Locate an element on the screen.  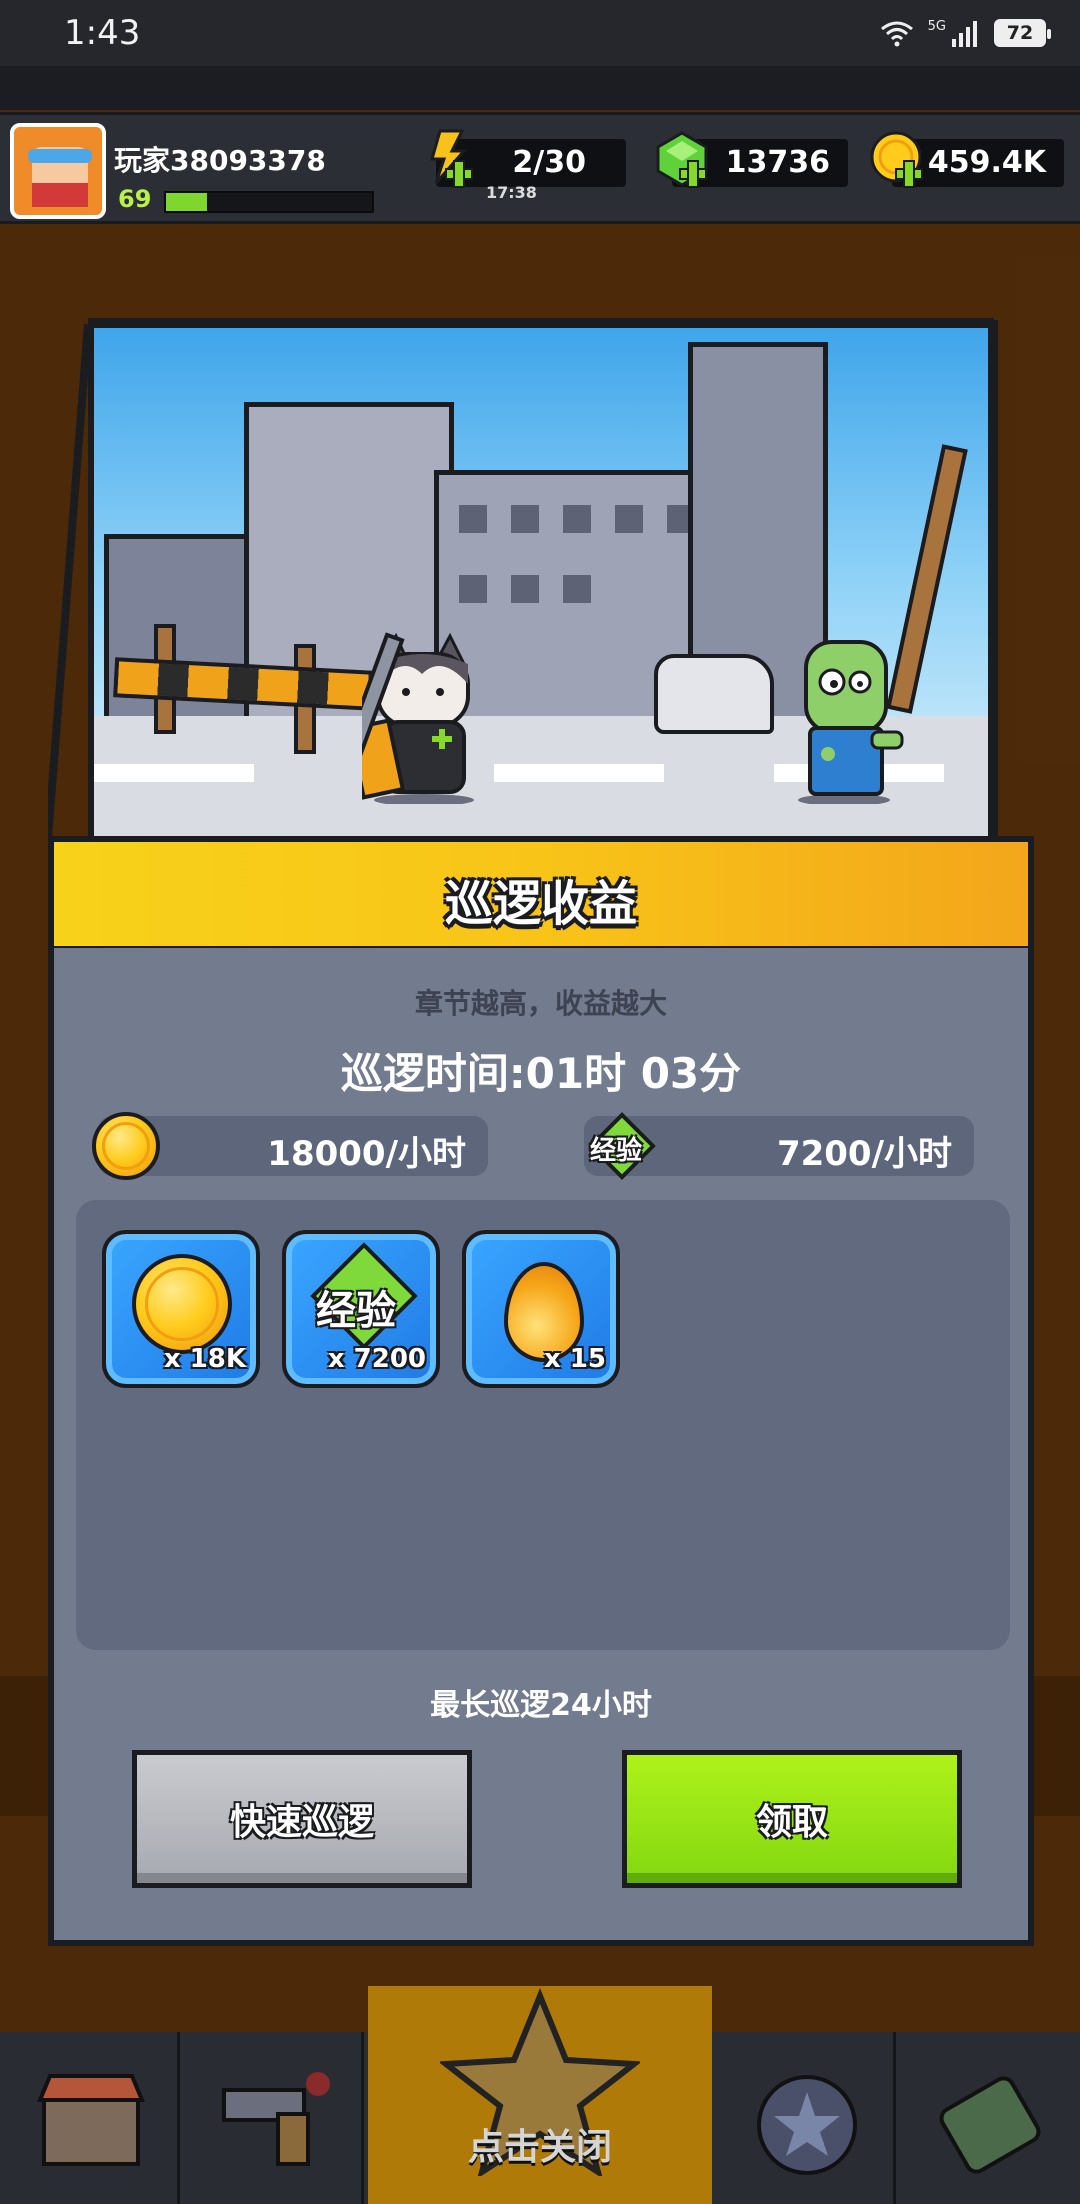
xp-rate-pill: 经验 7200/小时 is located at coordinates (779, 1146).